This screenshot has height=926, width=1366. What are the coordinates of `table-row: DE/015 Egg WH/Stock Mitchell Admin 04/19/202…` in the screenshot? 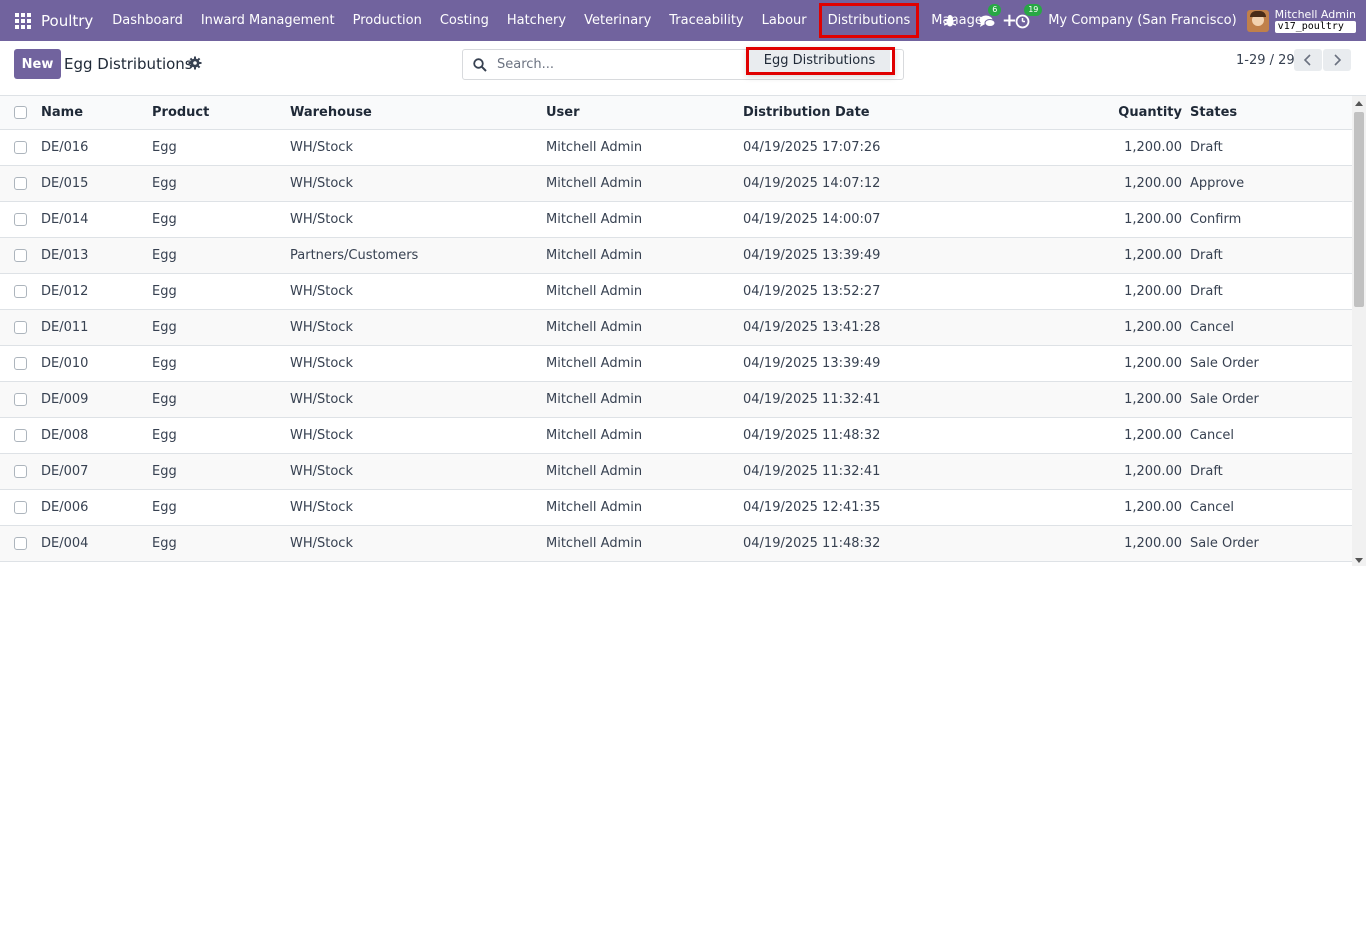 It's located at (676, 184).